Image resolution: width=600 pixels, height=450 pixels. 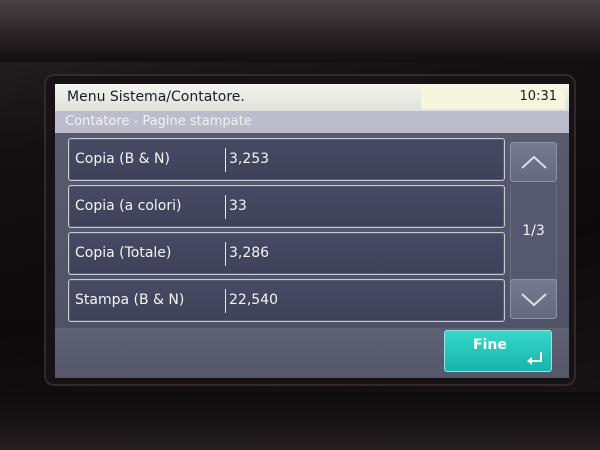 What do you see at coordinates (249, 159) in the screenshot?
I see `counter-value: 3,253` at bounding box center [249, 159].